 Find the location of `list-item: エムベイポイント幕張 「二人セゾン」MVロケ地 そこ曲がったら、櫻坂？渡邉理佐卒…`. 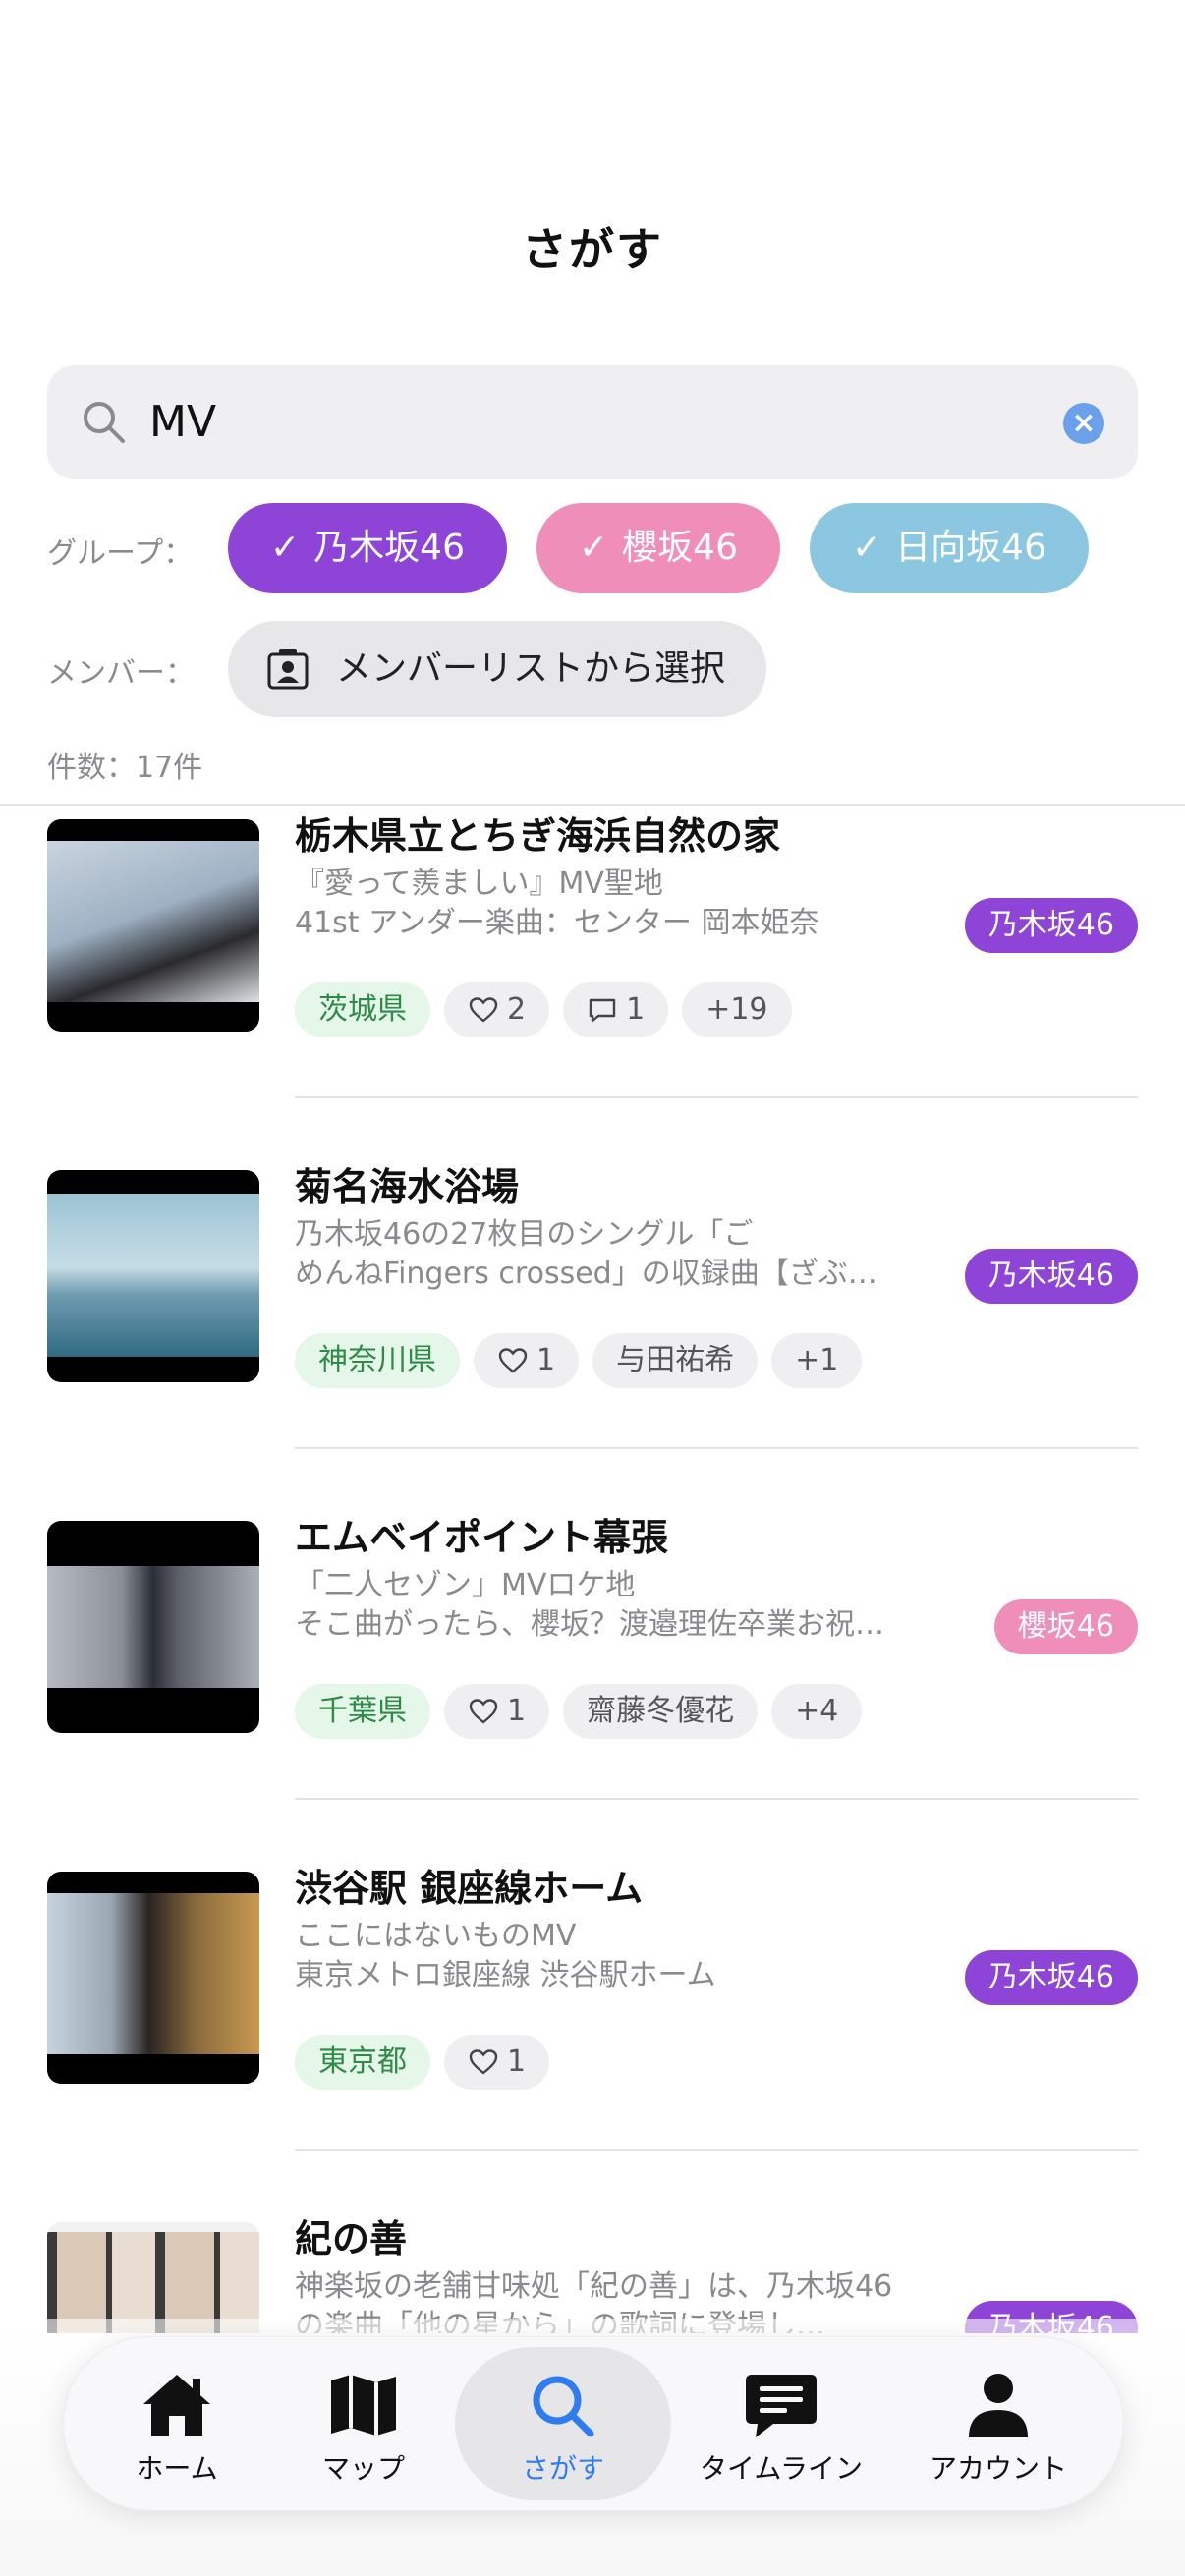

list-item: エムベイポイント幕張 「二人セゾン」MVロケ地 そこ曲がったら、櫻坂？渡邉理佐卒… is located at coordinates (592, 1682).